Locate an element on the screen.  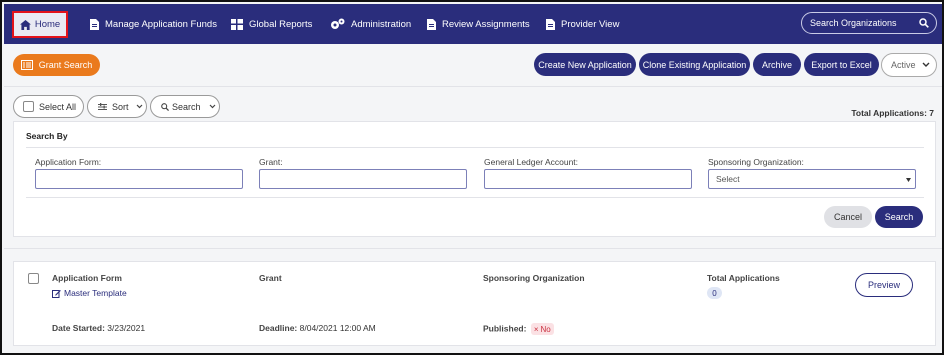
sort-label: Sort is located at coordinates (120, 106).